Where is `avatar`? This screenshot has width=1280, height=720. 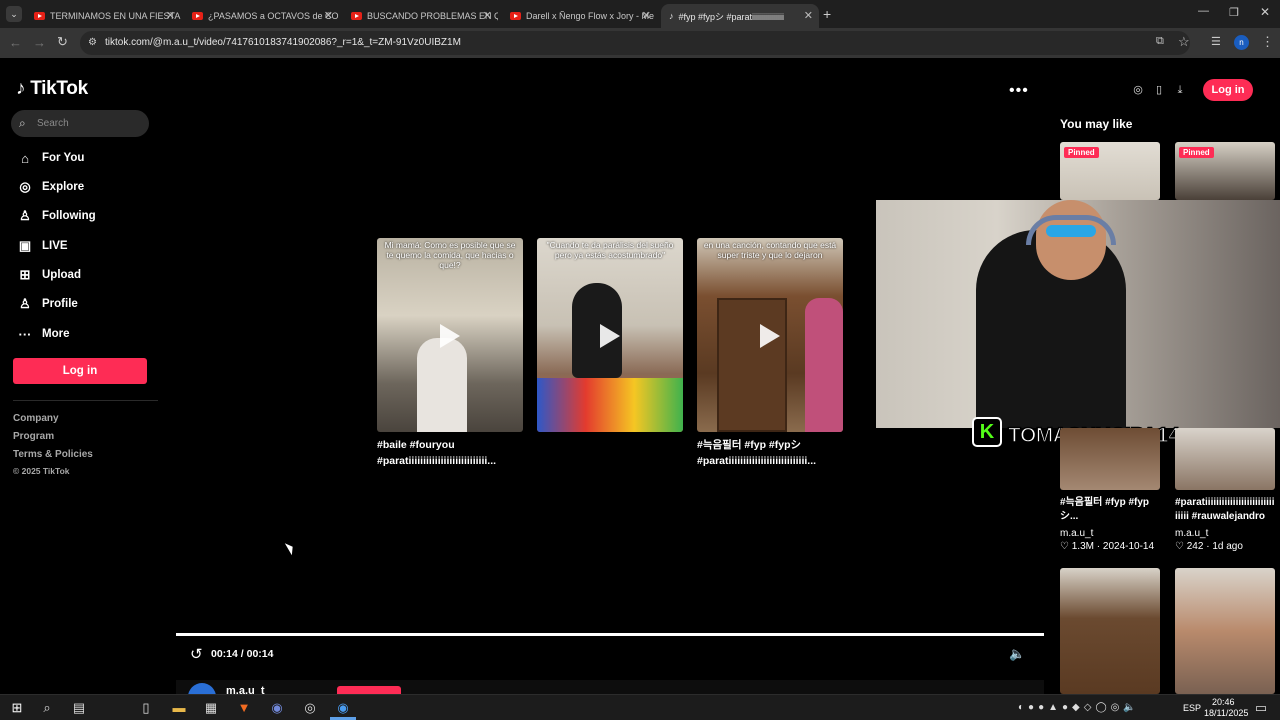 avatar is located at coordinates (202, 688).